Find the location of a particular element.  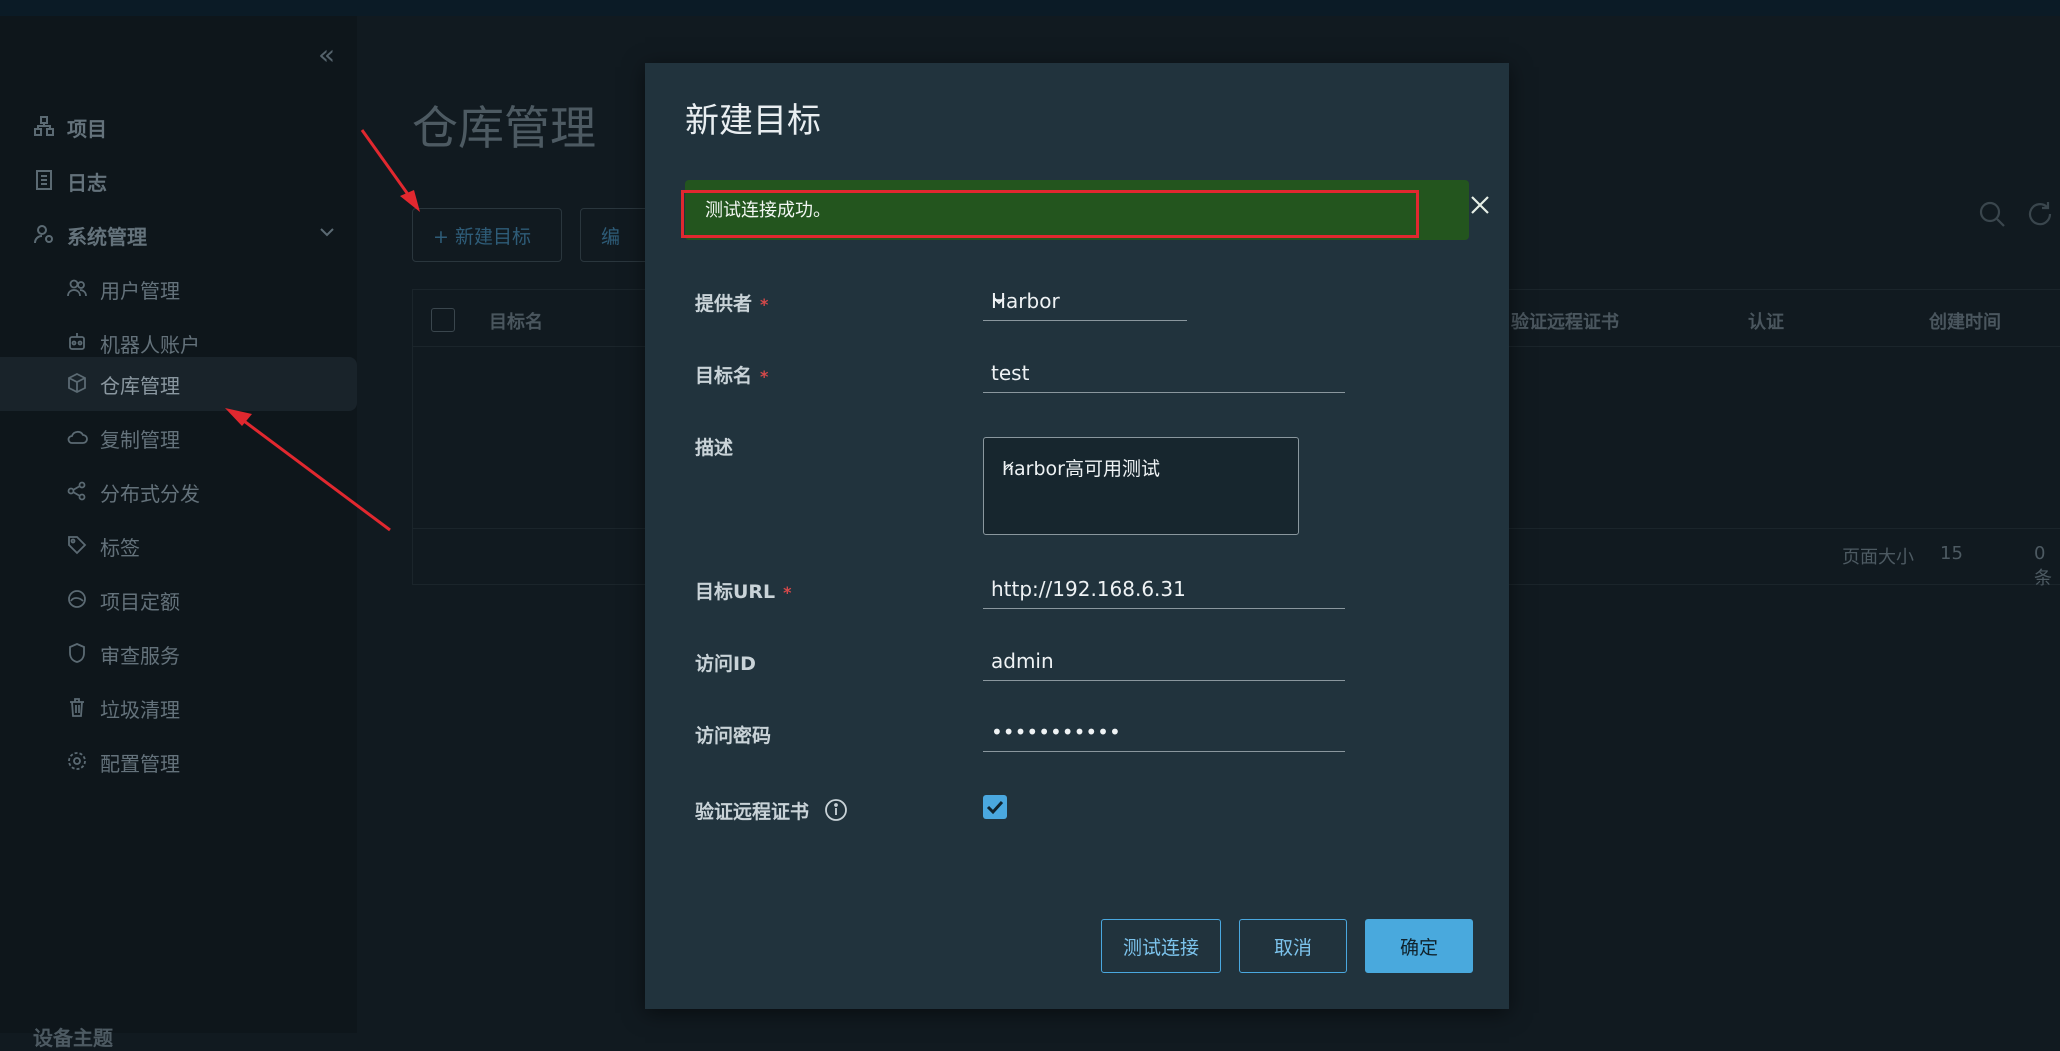

check-icon is located at coordinates (995, 807).